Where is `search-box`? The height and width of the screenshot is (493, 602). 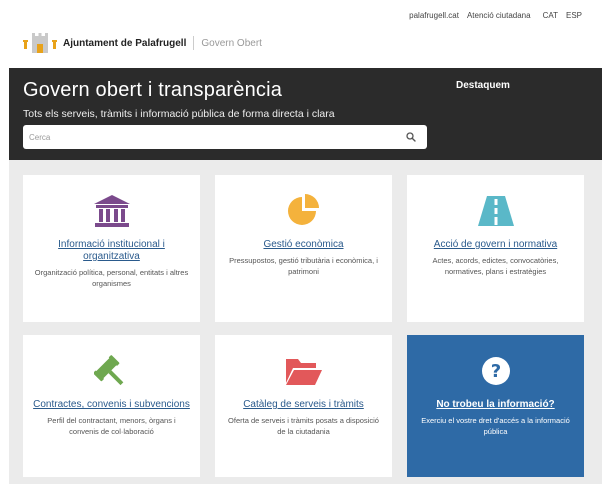
search-box is located at coordinates (225, 137).